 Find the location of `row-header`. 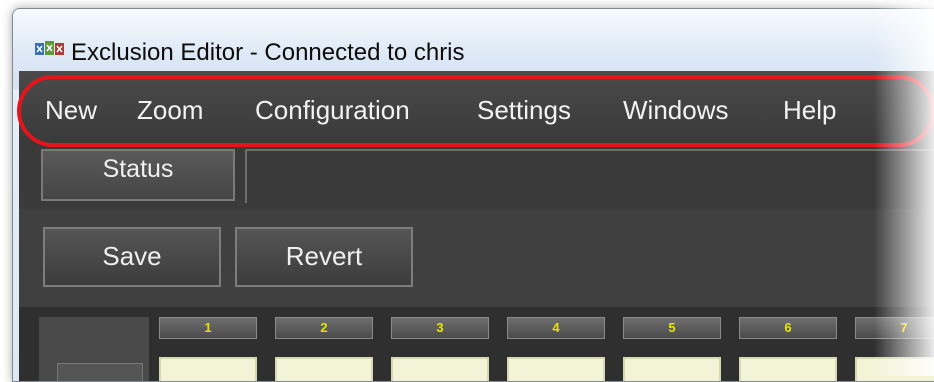

row-header is located at coordinates (100, 372).